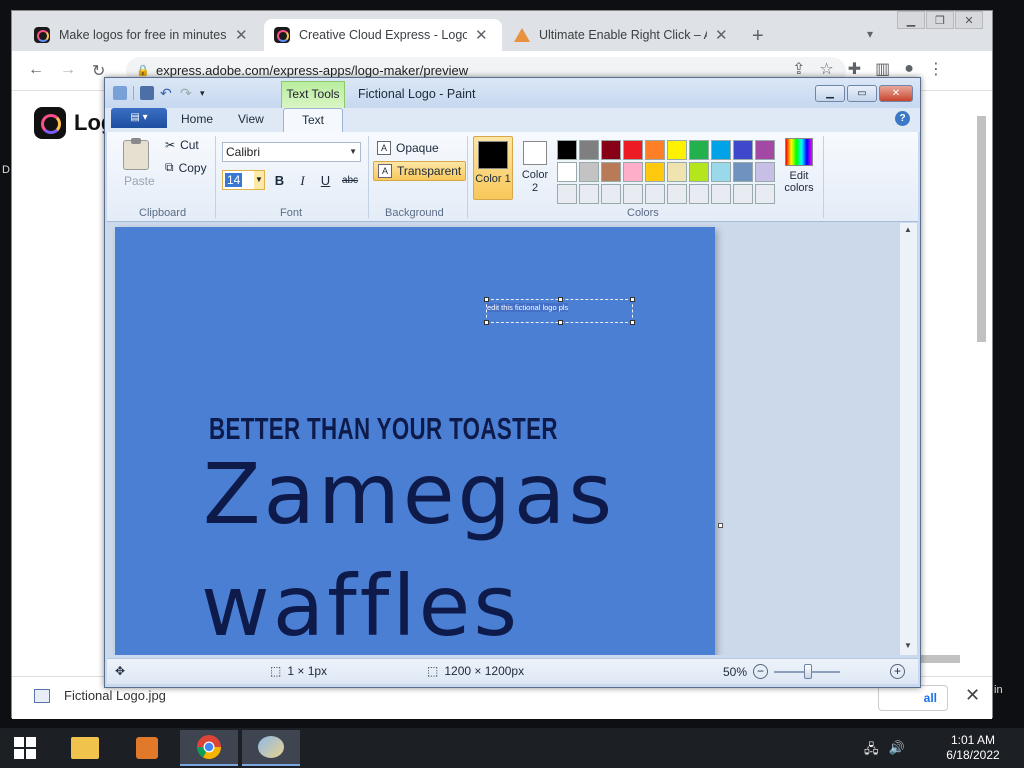 The width and height of the screenshot is (1024, 768). I want to click on zoom-slider, so click(807, 671).